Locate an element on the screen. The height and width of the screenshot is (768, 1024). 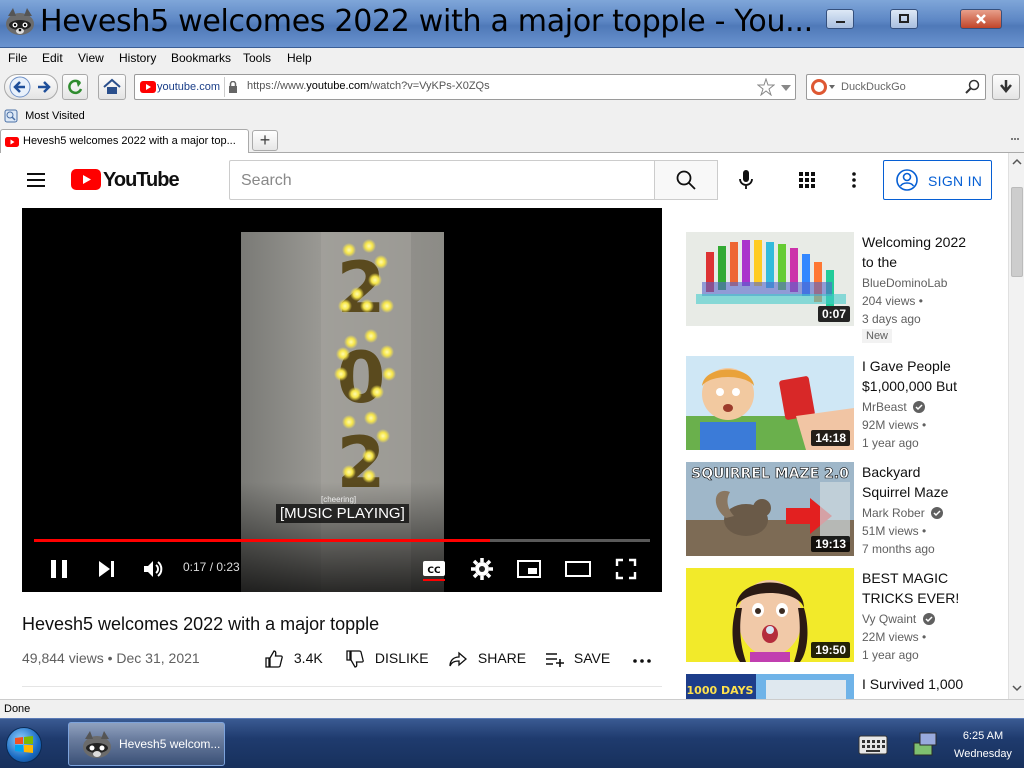
site-domain: youtube.com is located at coordinates (188, 87).